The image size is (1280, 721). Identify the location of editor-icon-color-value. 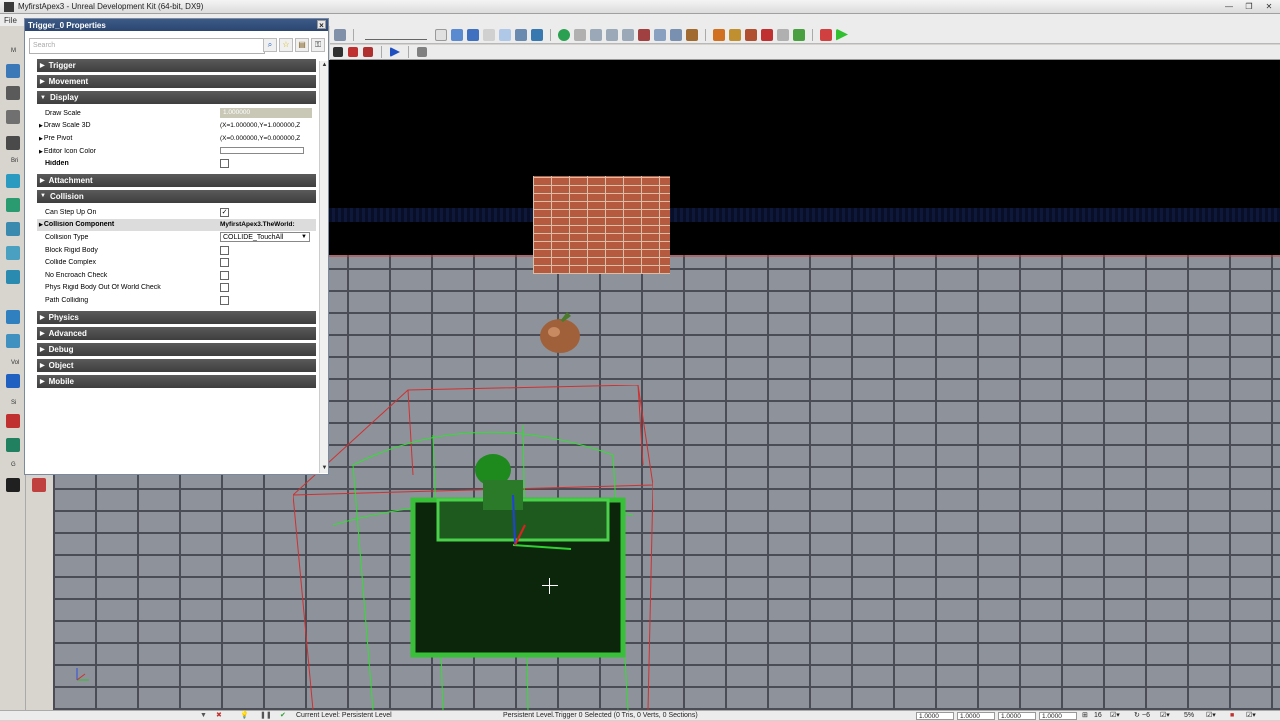
(266, 151).